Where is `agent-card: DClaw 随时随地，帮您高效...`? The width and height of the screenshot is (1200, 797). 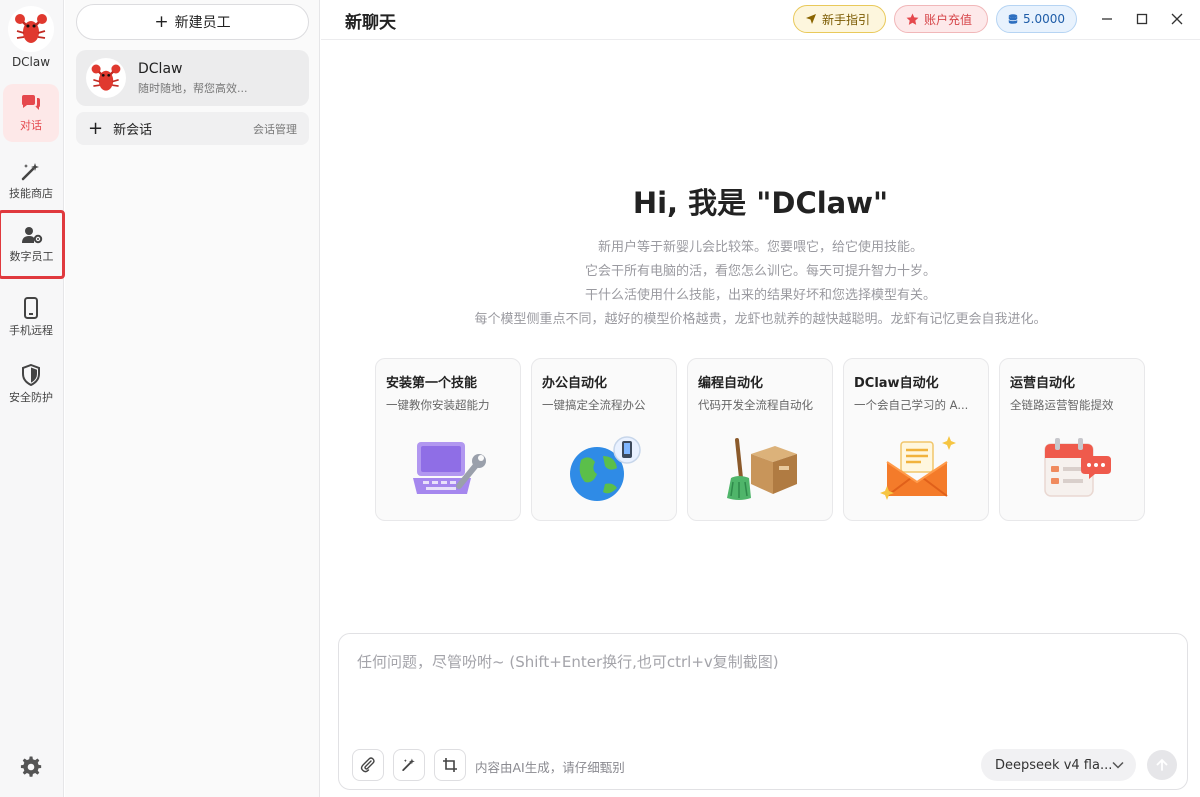 agent-card: DClaw 随时随地，帮您高效... is located at coordinates (192, 78).